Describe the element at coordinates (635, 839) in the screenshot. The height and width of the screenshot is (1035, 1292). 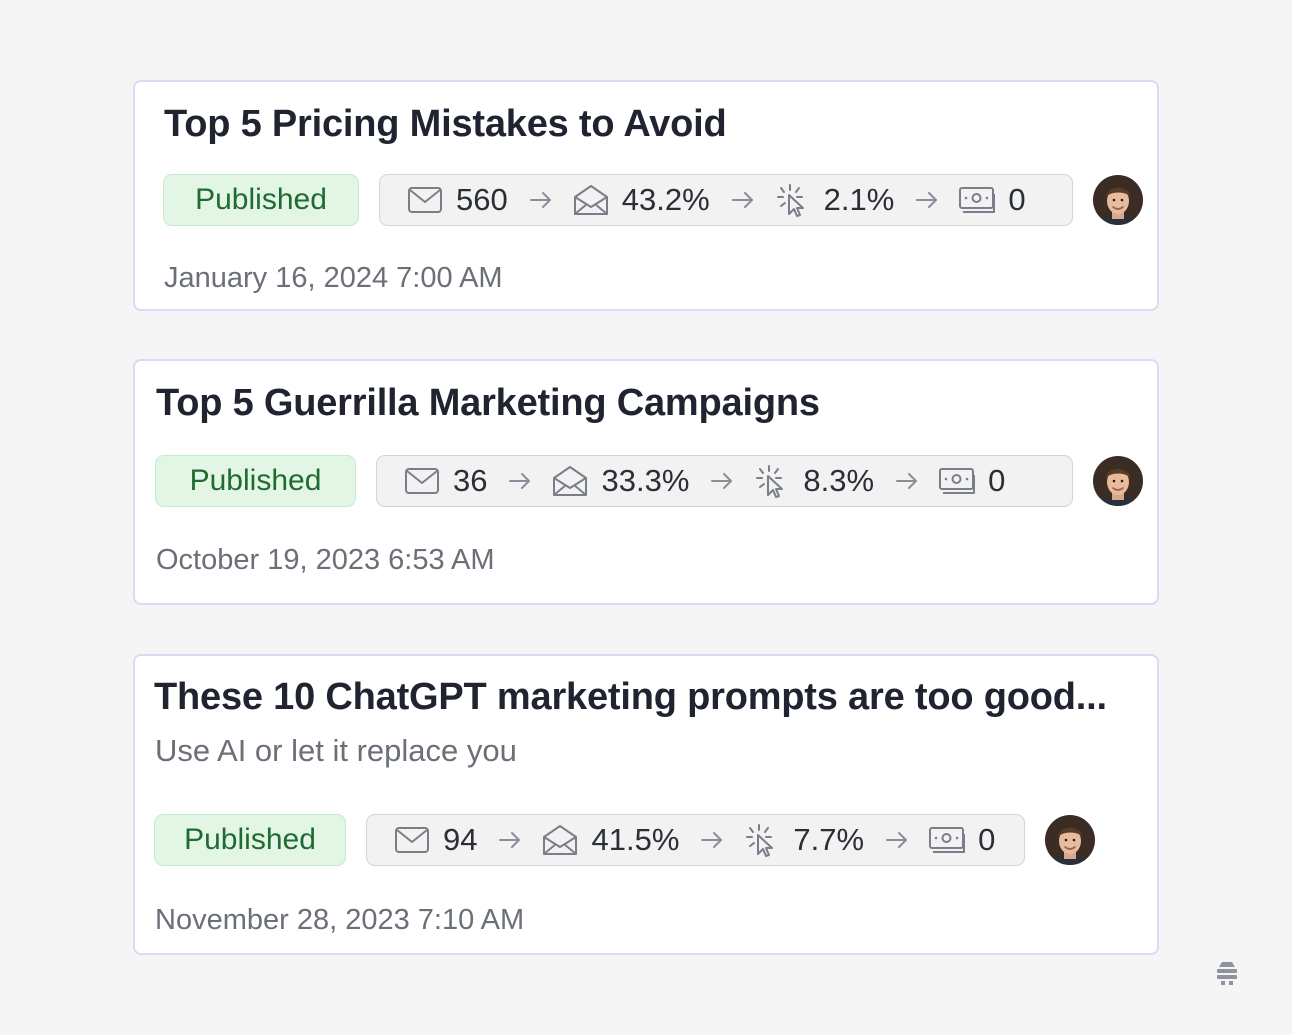
I see `open-rate: 41.5%` at that location.